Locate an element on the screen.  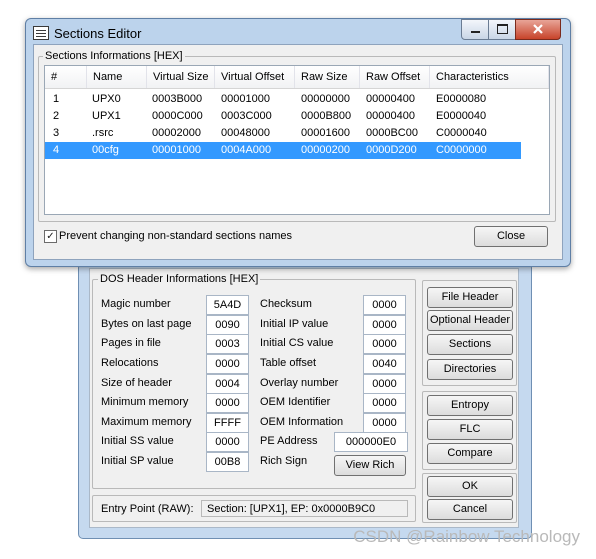
cancel-button: Cancel is located at coordinates (470, 509).